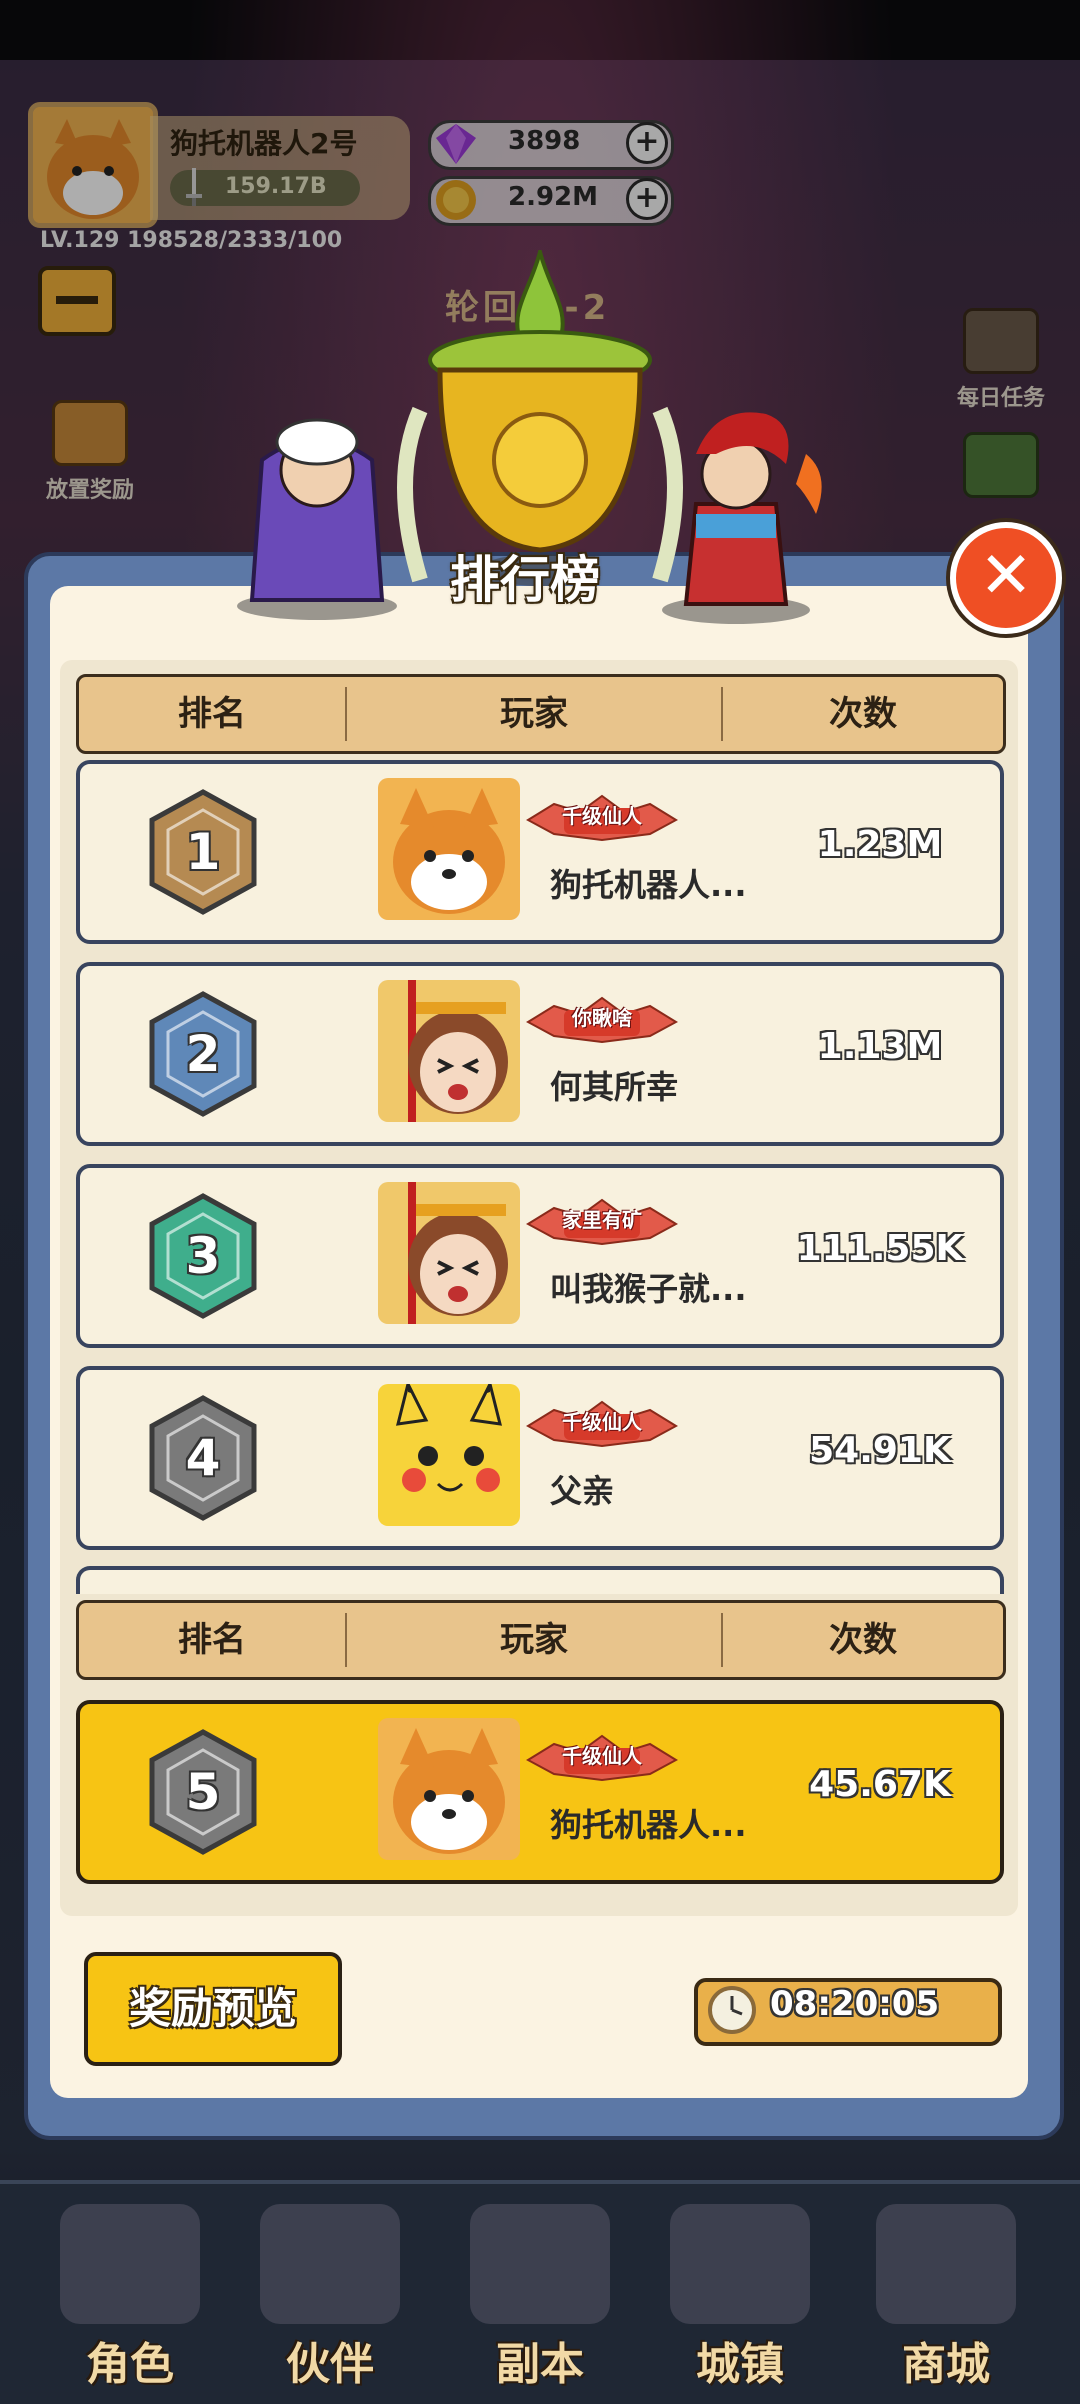  I want to click on rank-number: 3, so click(203, 1256).